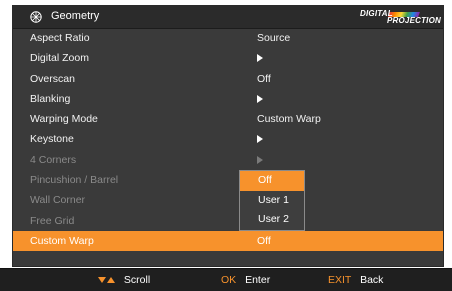 This screenshot has height=291, width=452. I want to click on menu-item-label: 4 Corners, so click(53, 159).